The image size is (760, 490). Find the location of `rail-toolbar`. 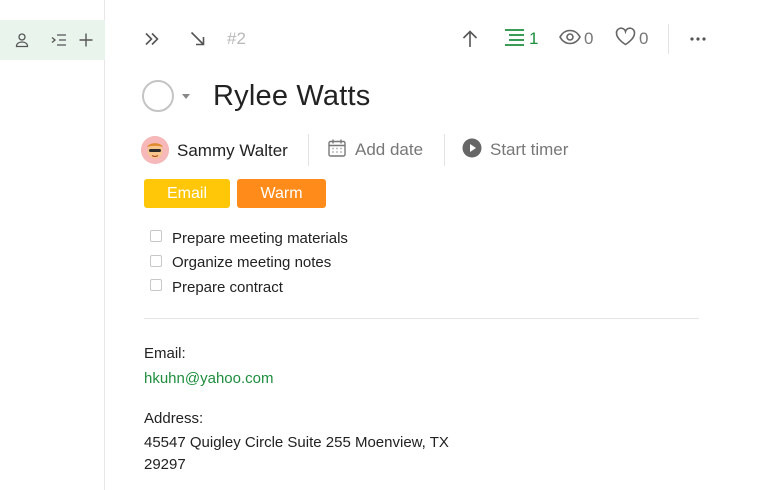

rail-toolbar is located at coordinates (52, 40).